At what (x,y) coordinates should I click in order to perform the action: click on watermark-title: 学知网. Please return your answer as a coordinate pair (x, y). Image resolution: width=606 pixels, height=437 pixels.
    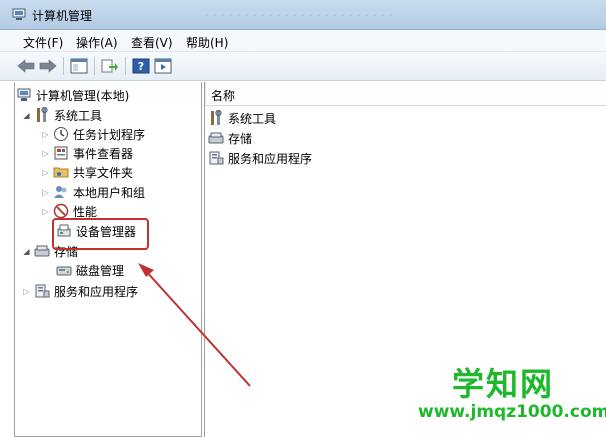
    Looking at the image, I should click on (502, 384).